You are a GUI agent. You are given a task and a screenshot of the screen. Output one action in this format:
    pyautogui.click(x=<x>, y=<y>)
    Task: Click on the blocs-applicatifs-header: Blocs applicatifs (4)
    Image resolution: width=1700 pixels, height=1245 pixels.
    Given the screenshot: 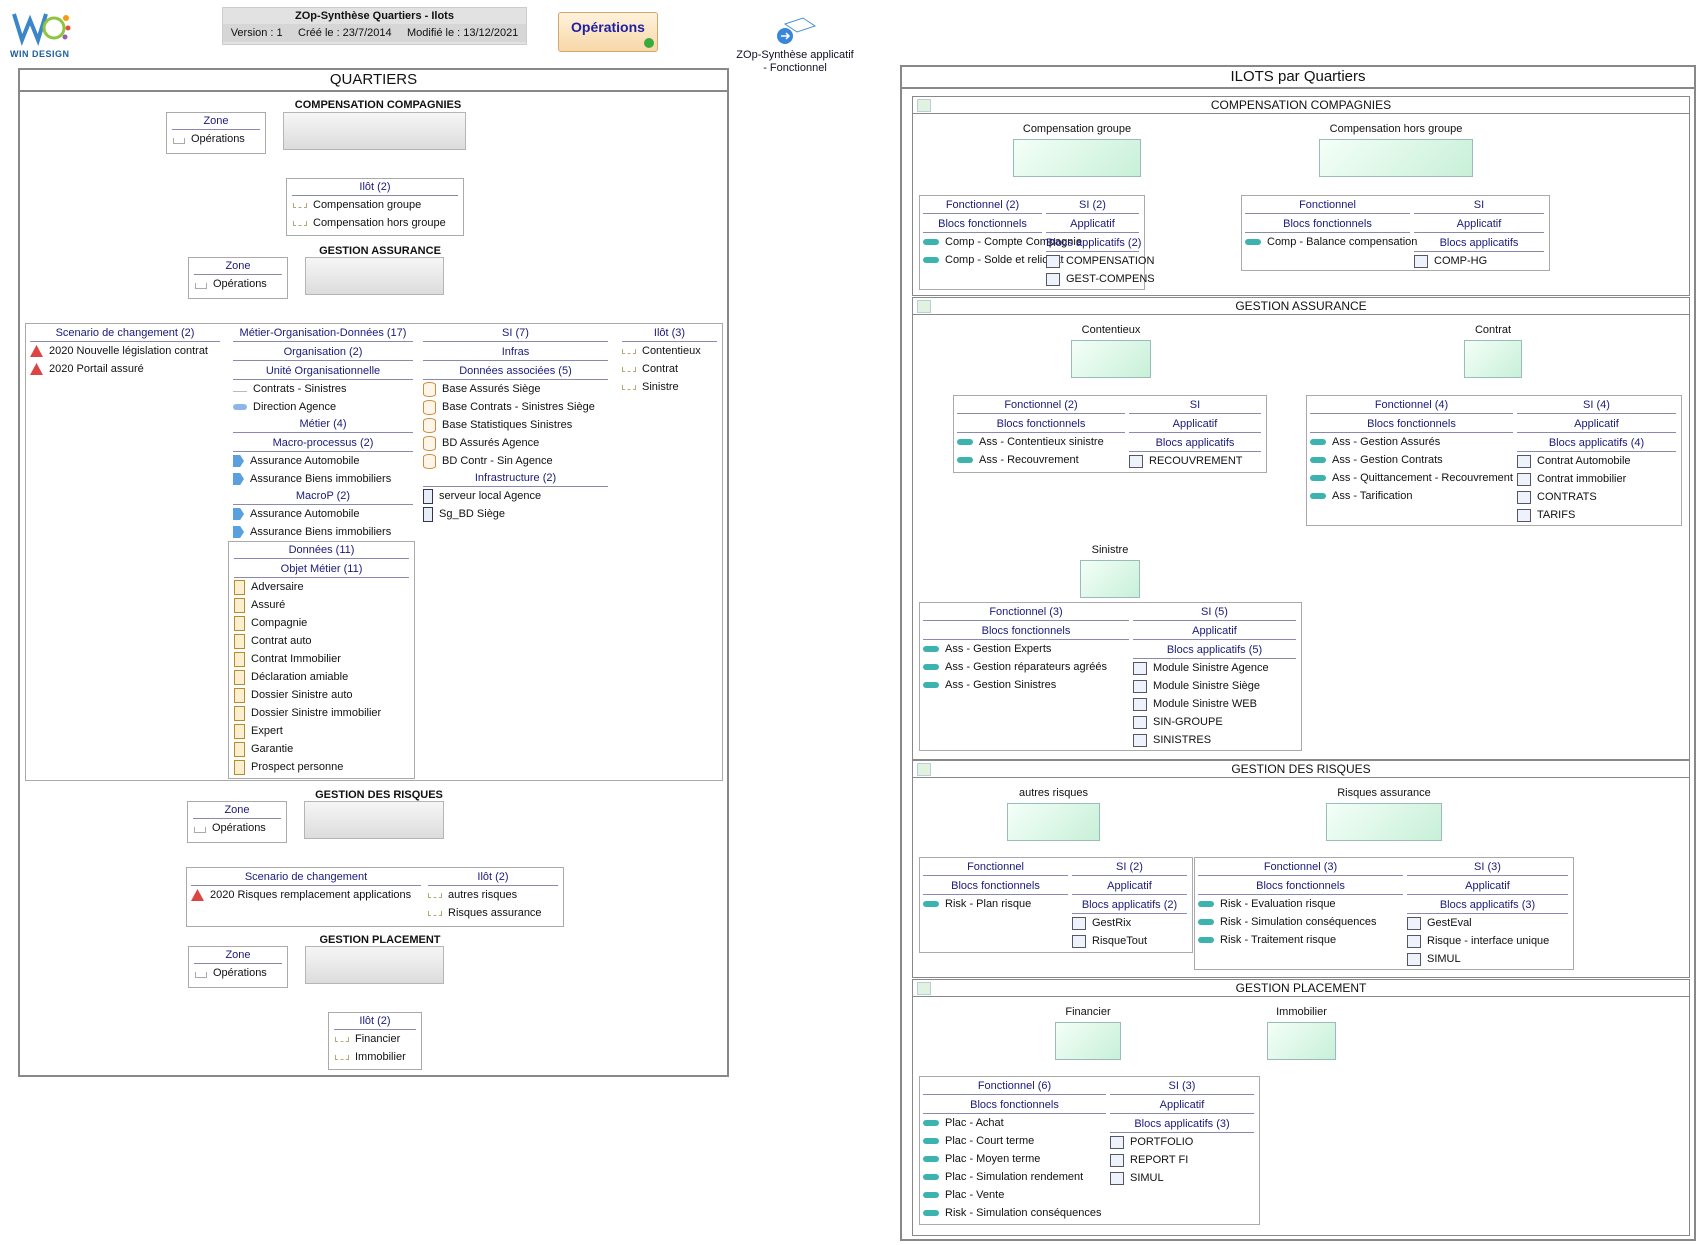 What is the action you would take?
    pyautogui.click(x=1596, y=443)
    